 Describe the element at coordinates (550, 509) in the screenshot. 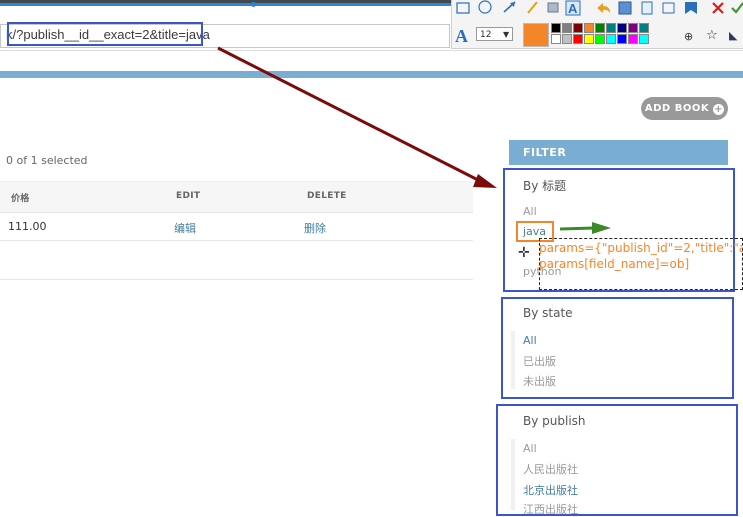

I see `filter-publish-jiangxi: 江西出版社` at that location.